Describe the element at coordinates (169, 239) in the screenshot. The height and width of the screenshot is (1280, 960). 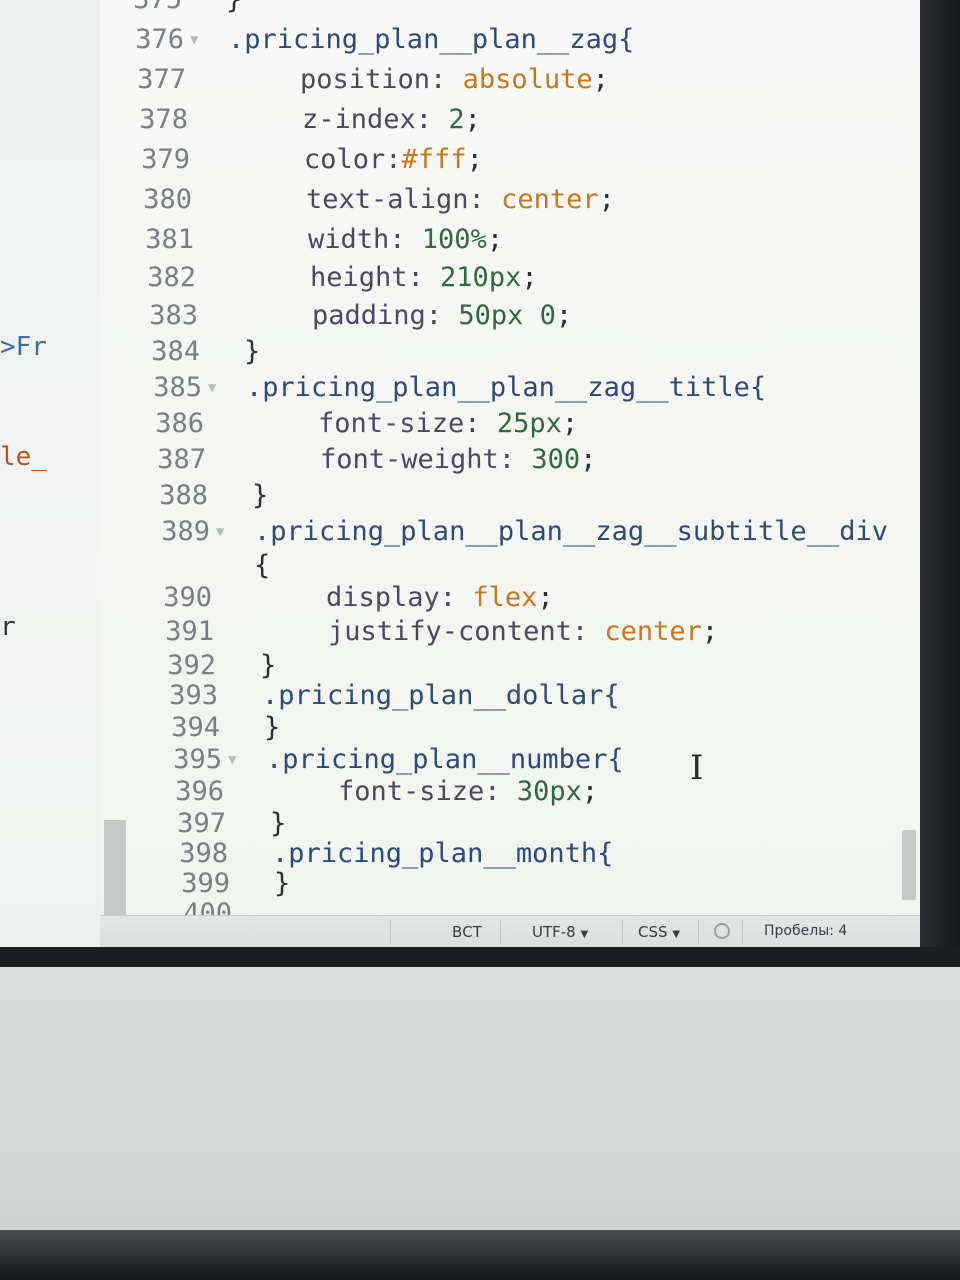
I see `line-number: 381` at that location.